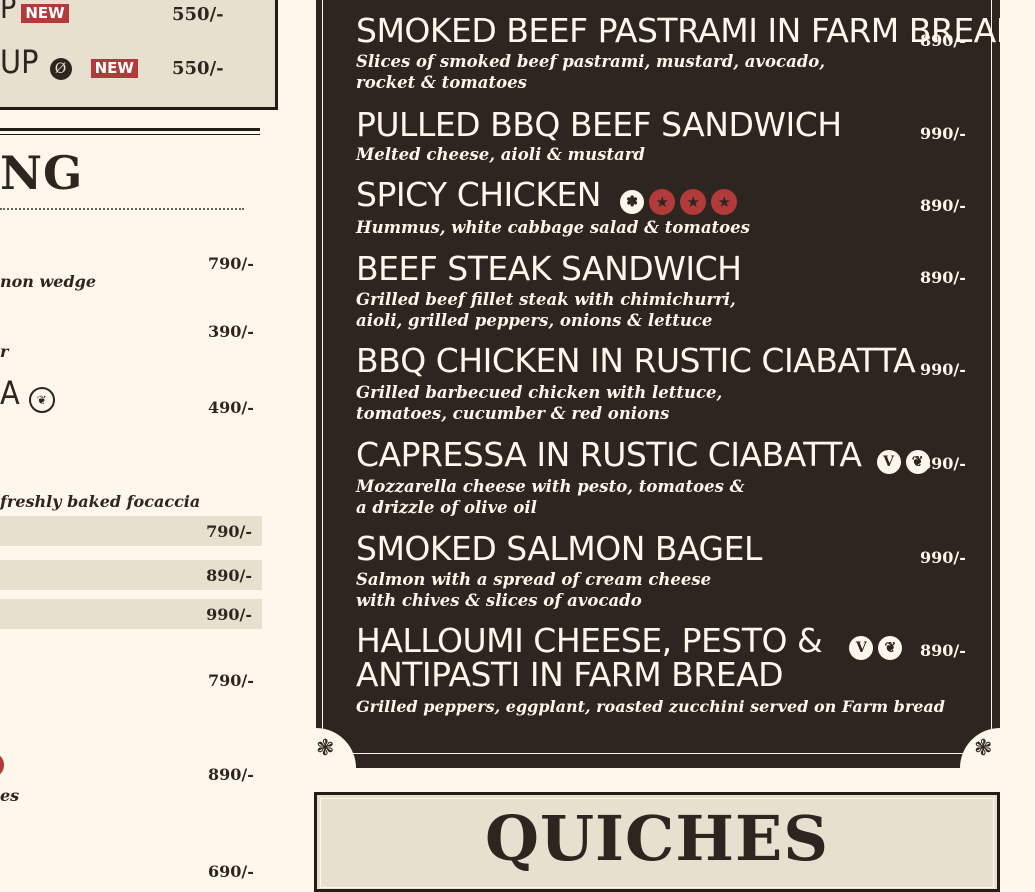 The height and width of the screenshot is (892, 1035). What do you see at coordinates (231, 407) in the screenshot?
I see `item-price: 490/-` at bounding box center [231, 407].